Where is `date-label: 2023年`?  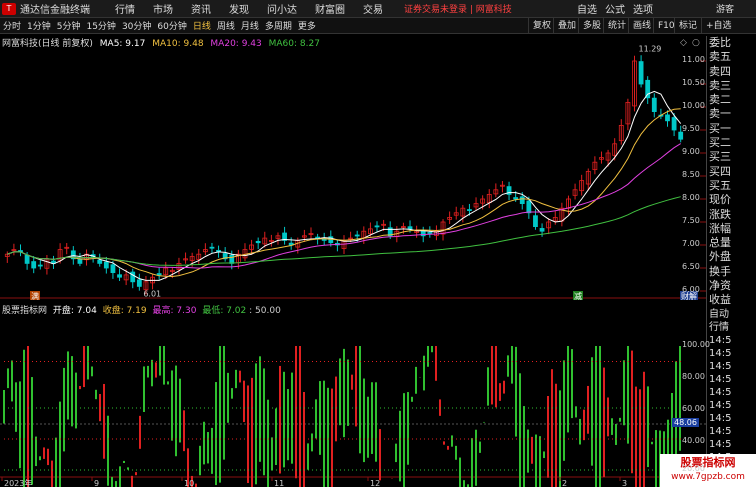 date-label: 2023年 is located at coordinates (18, 482).